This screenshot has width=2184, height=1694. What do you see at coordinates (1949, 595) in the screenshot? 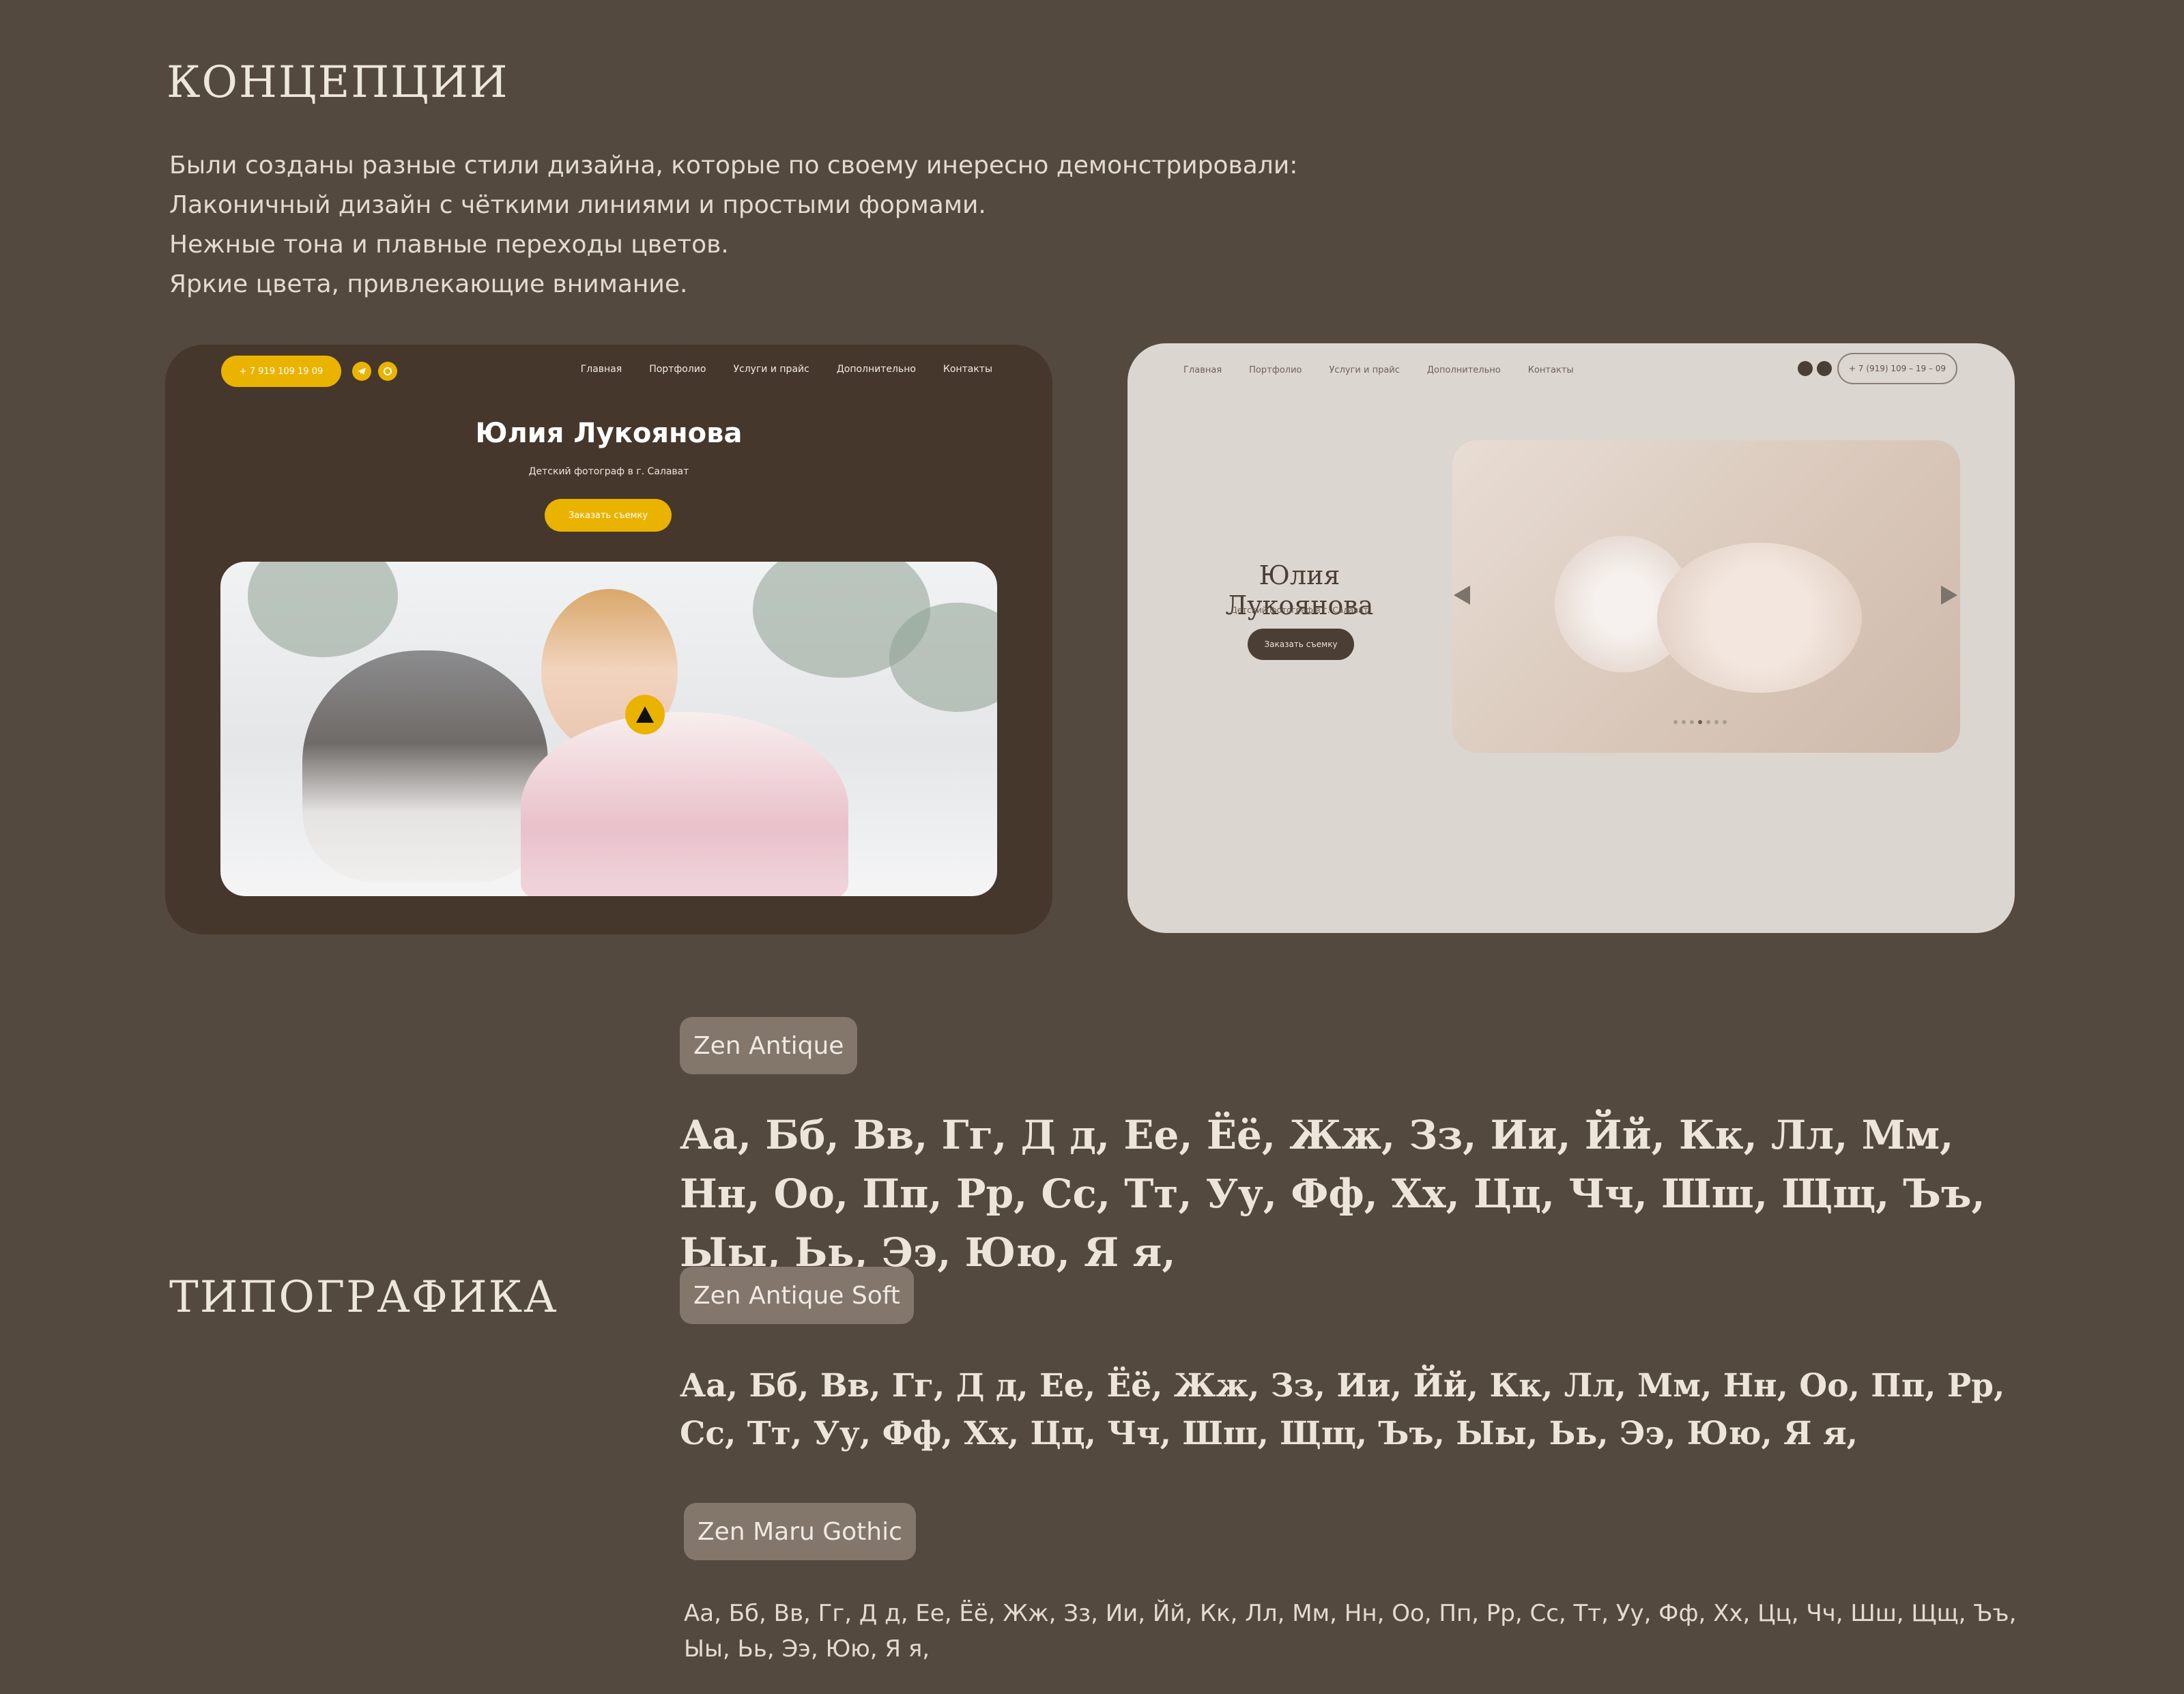
I see `chevron-right-icon` at bounding box center [1949, 595].